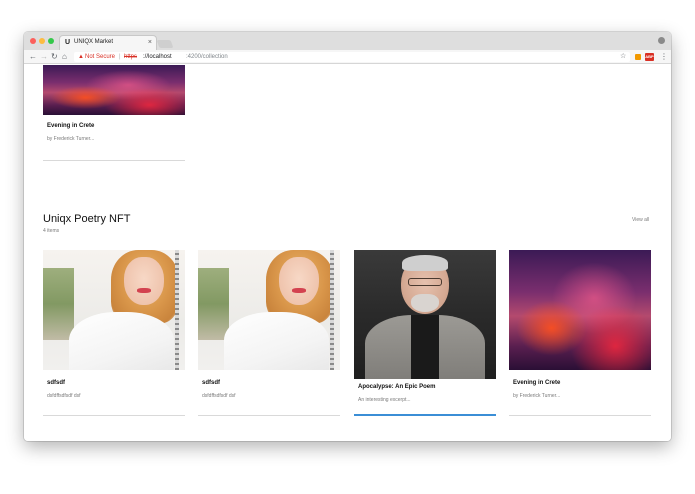  What do you see at coordinates (347, 41) in the screenshot?
I see `tab-strip: U UNIQX Market ×` at bounding box center [347, 41].